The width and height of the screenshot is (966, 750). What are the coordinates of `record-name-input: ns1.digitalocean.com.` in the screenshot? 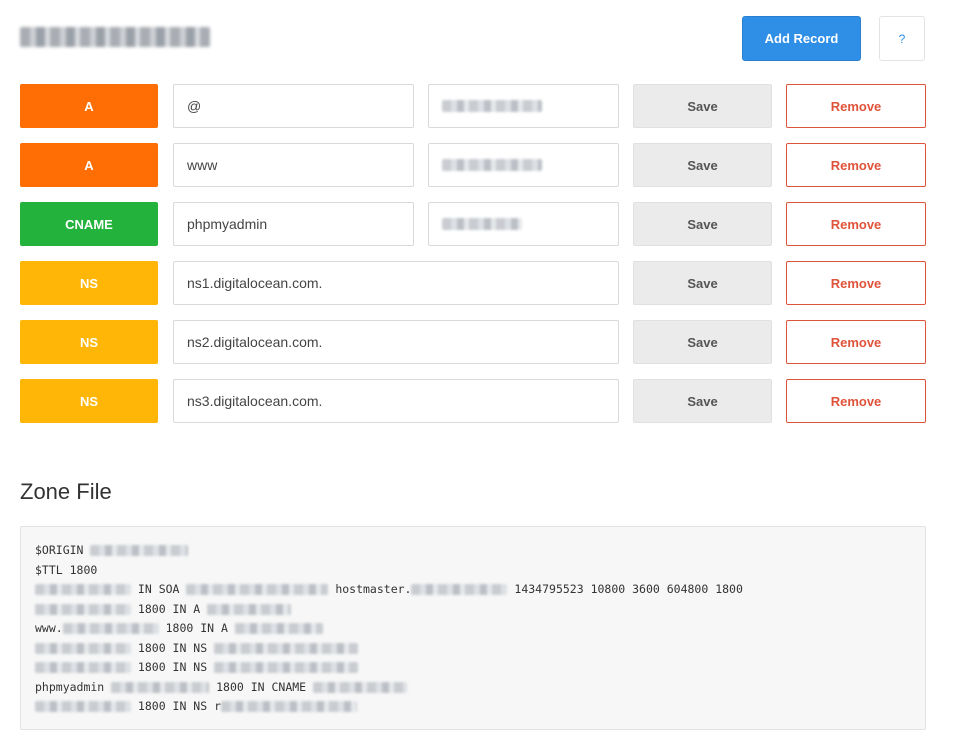 It's located at (396, 283).